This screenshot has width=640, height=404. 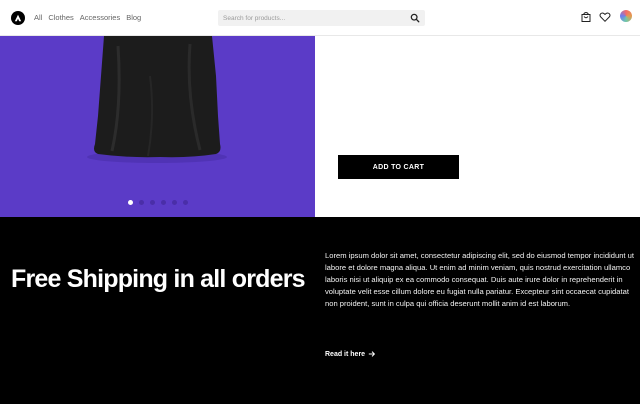 I want to click on main-nav: All Clothes Accessories Blog, so click(x=87, y=17).